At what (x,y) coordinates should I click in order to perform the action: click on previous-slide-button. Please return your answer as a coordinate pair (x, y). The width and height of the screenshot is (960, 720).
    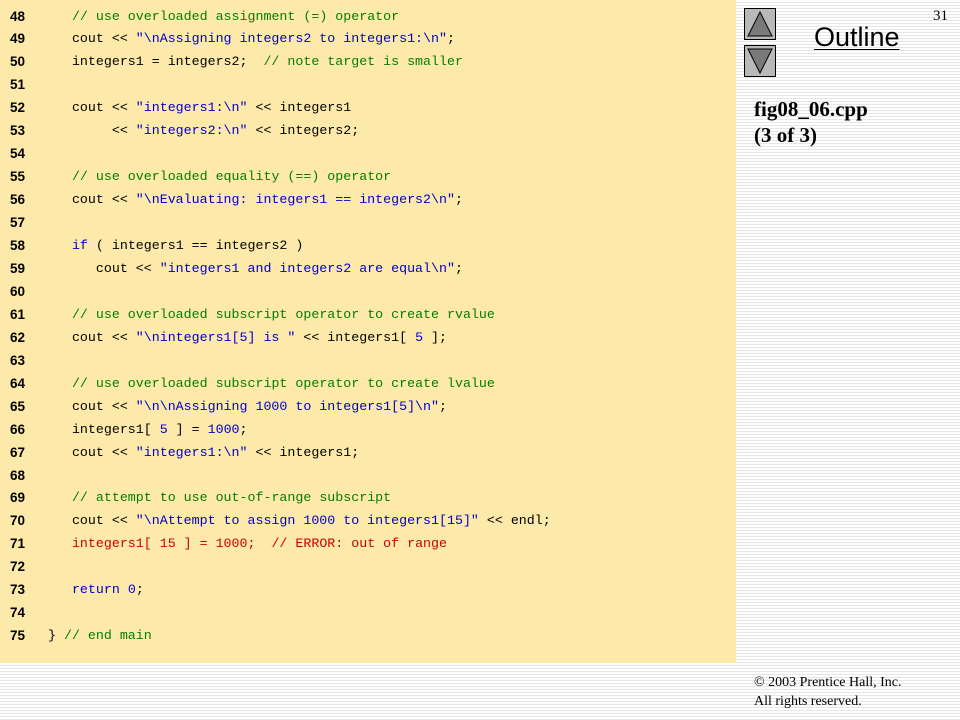
    Looking at the image, I should click on (760, 24).